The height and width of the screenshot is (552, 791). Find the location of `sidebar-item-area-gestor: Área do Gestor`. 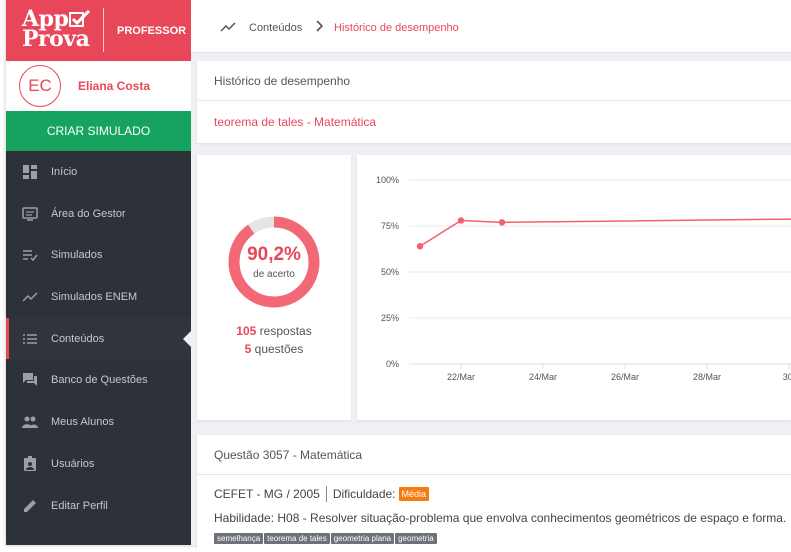

sidebar-item-area-gestor: Área do Gestor is located at coordinates (98, 214).